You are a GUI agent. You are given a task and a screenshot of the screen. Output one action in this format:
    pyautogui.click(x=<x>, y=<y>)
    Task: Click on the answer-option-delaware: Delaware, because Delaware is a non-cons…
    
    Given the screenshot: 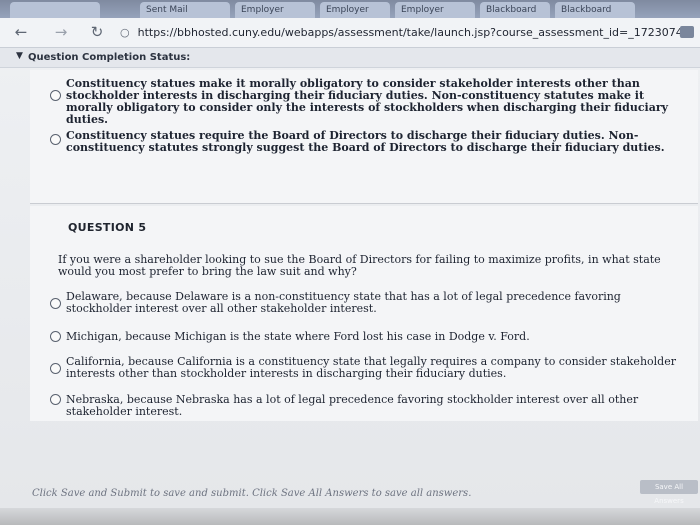 What is the action you would take?
    pyautogui.click(x=364, y=302)
    